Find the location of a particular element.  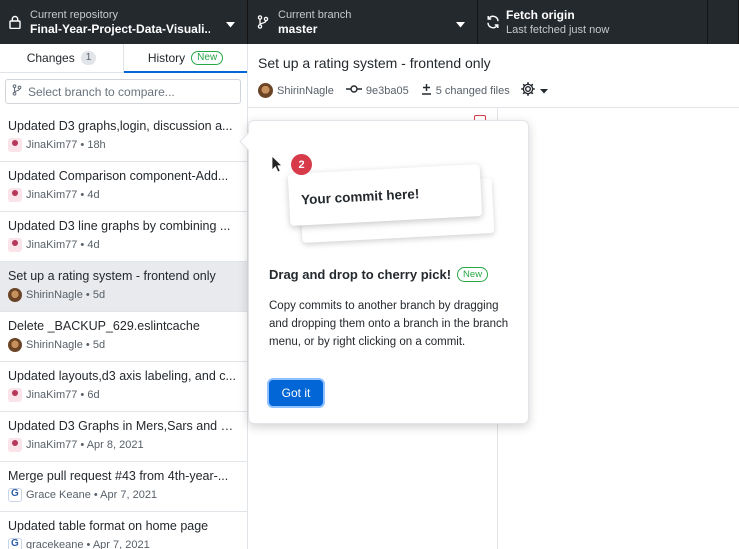

branch-label: Current branch is located at coordinates (315, 14).